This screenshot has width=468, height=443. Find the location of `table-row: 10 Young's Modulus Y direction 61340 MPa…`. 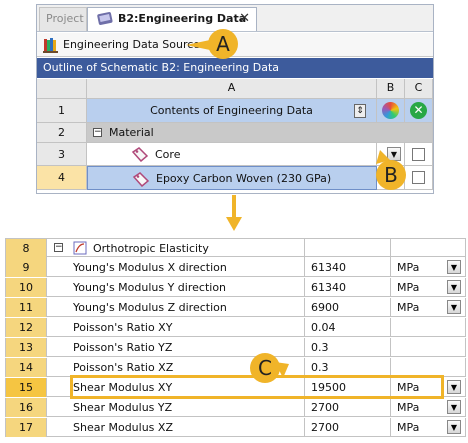

table-row: 10 Young's Modulus Y direction 61340 MPa… is located at coordinates (235, 287).